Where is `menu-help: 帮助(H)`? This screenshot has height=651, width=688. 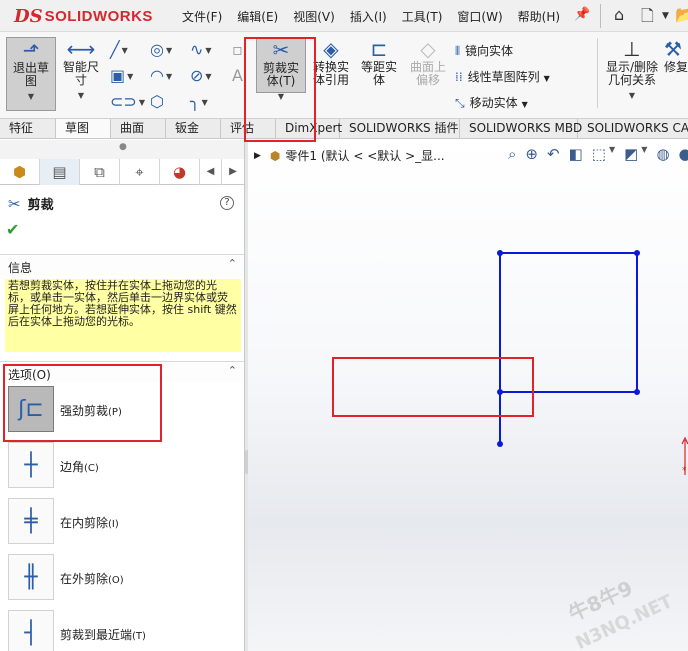 menu-help: 帮助(H) is located at coordinates (539, 16).